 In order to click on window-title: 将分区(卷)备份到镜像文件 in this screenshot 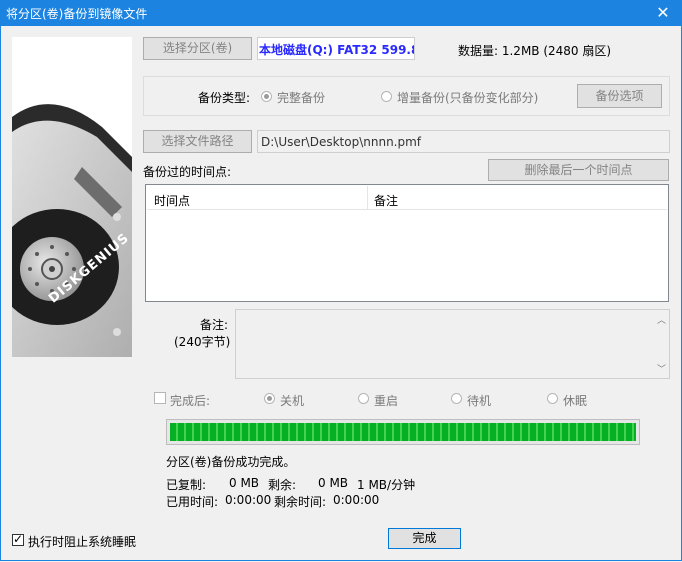, I will do `click(77, 14)`.